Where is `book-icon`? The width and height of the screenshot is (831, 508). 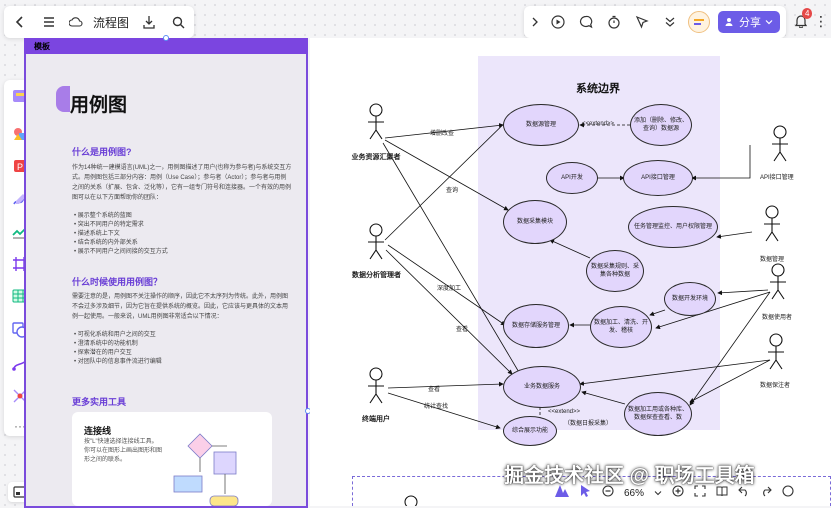
book-icon is located at coordinates (722, 493).